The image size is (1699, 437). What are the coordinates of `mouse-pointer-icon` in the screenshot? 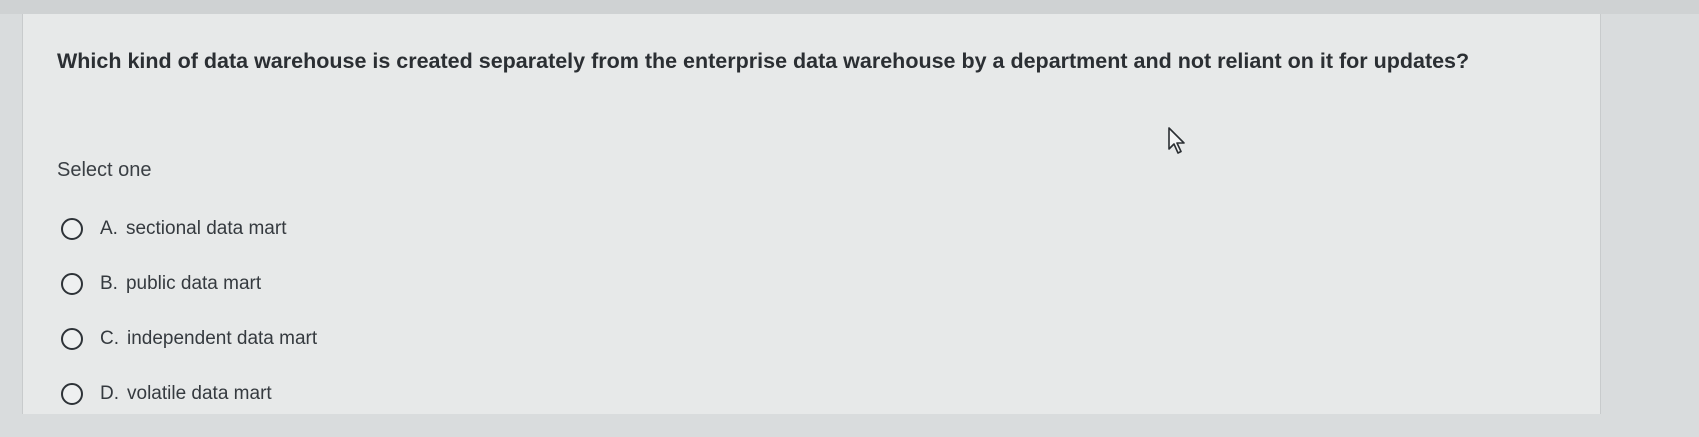 It's located at (1176, 140).